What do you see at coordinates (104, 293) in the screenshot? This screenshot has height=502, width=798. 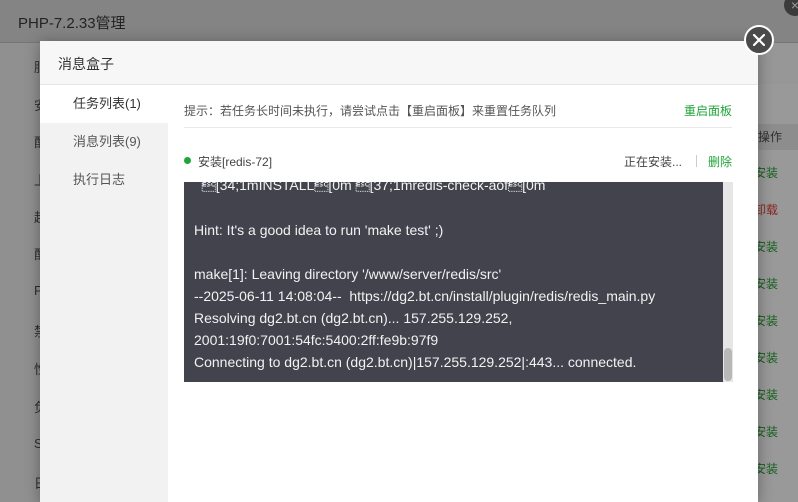 I see `dialog-sidebar: 任务列表(1) 消息列表(9) 执行日志` at bounding box center [104, 293].